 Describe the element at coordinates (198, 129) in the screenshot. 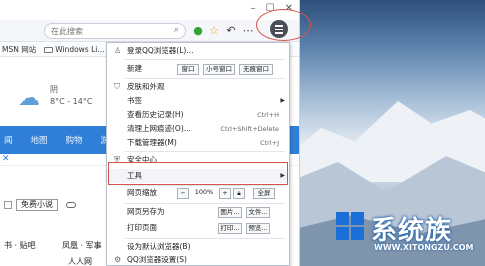

I see `menu-item-clear-traces: 清理上网痕迹(O)... Ctrl+Shift+Delete` at that location.